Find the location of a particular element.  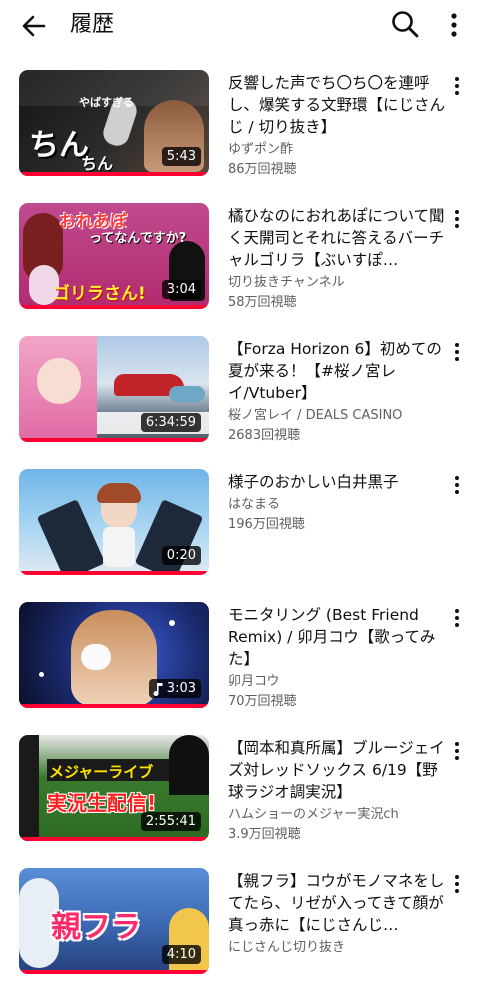

video-channel: ハムショーのメジャー実況ch is located at coordinates (313, 814).